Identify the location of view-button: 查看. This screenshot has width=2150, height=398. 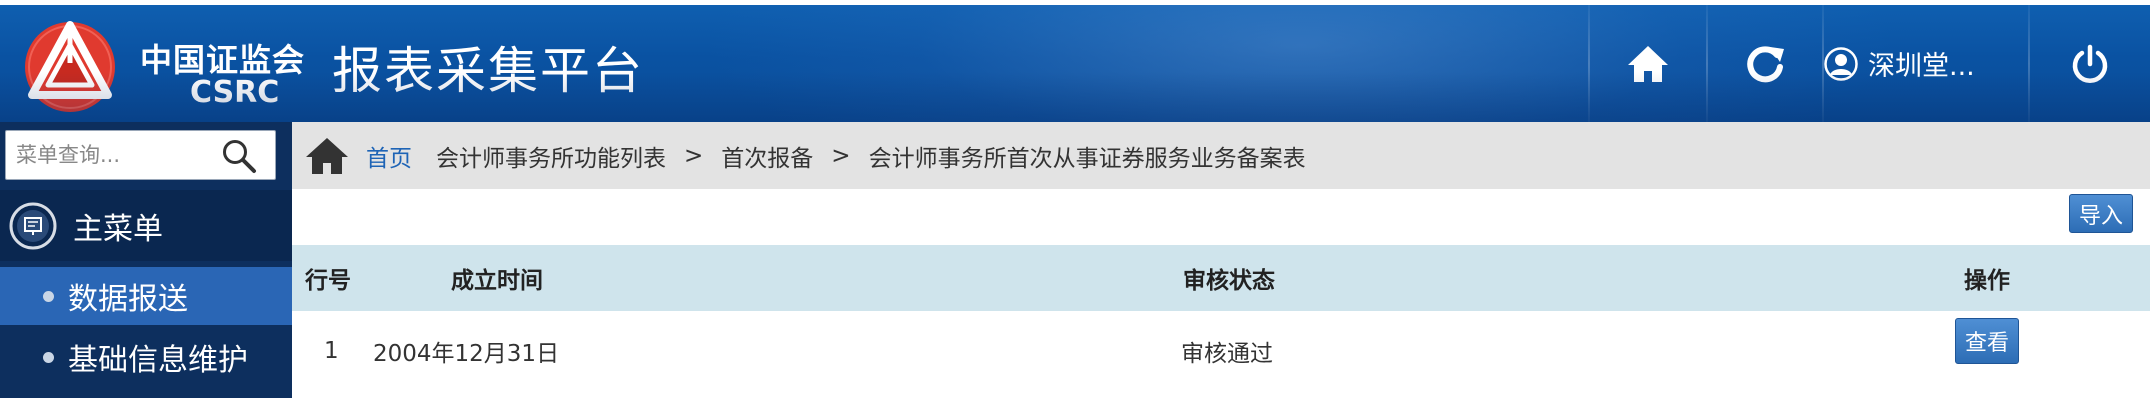
(1987, 341).